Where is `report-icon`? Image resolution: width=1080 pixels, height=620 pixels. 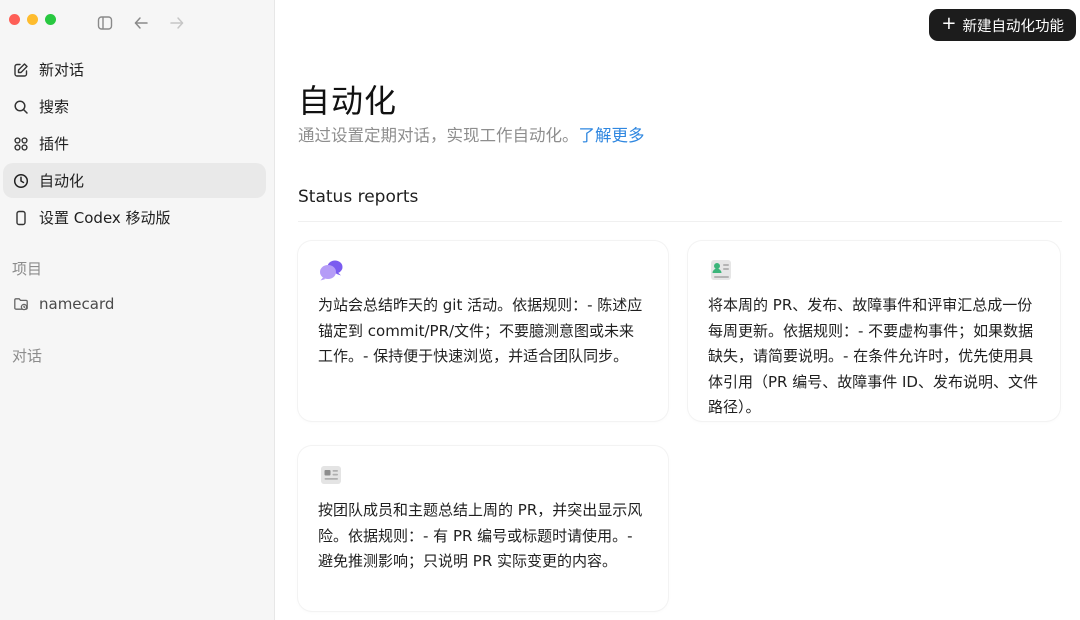
report-icon is located at coordinates (721, 270).